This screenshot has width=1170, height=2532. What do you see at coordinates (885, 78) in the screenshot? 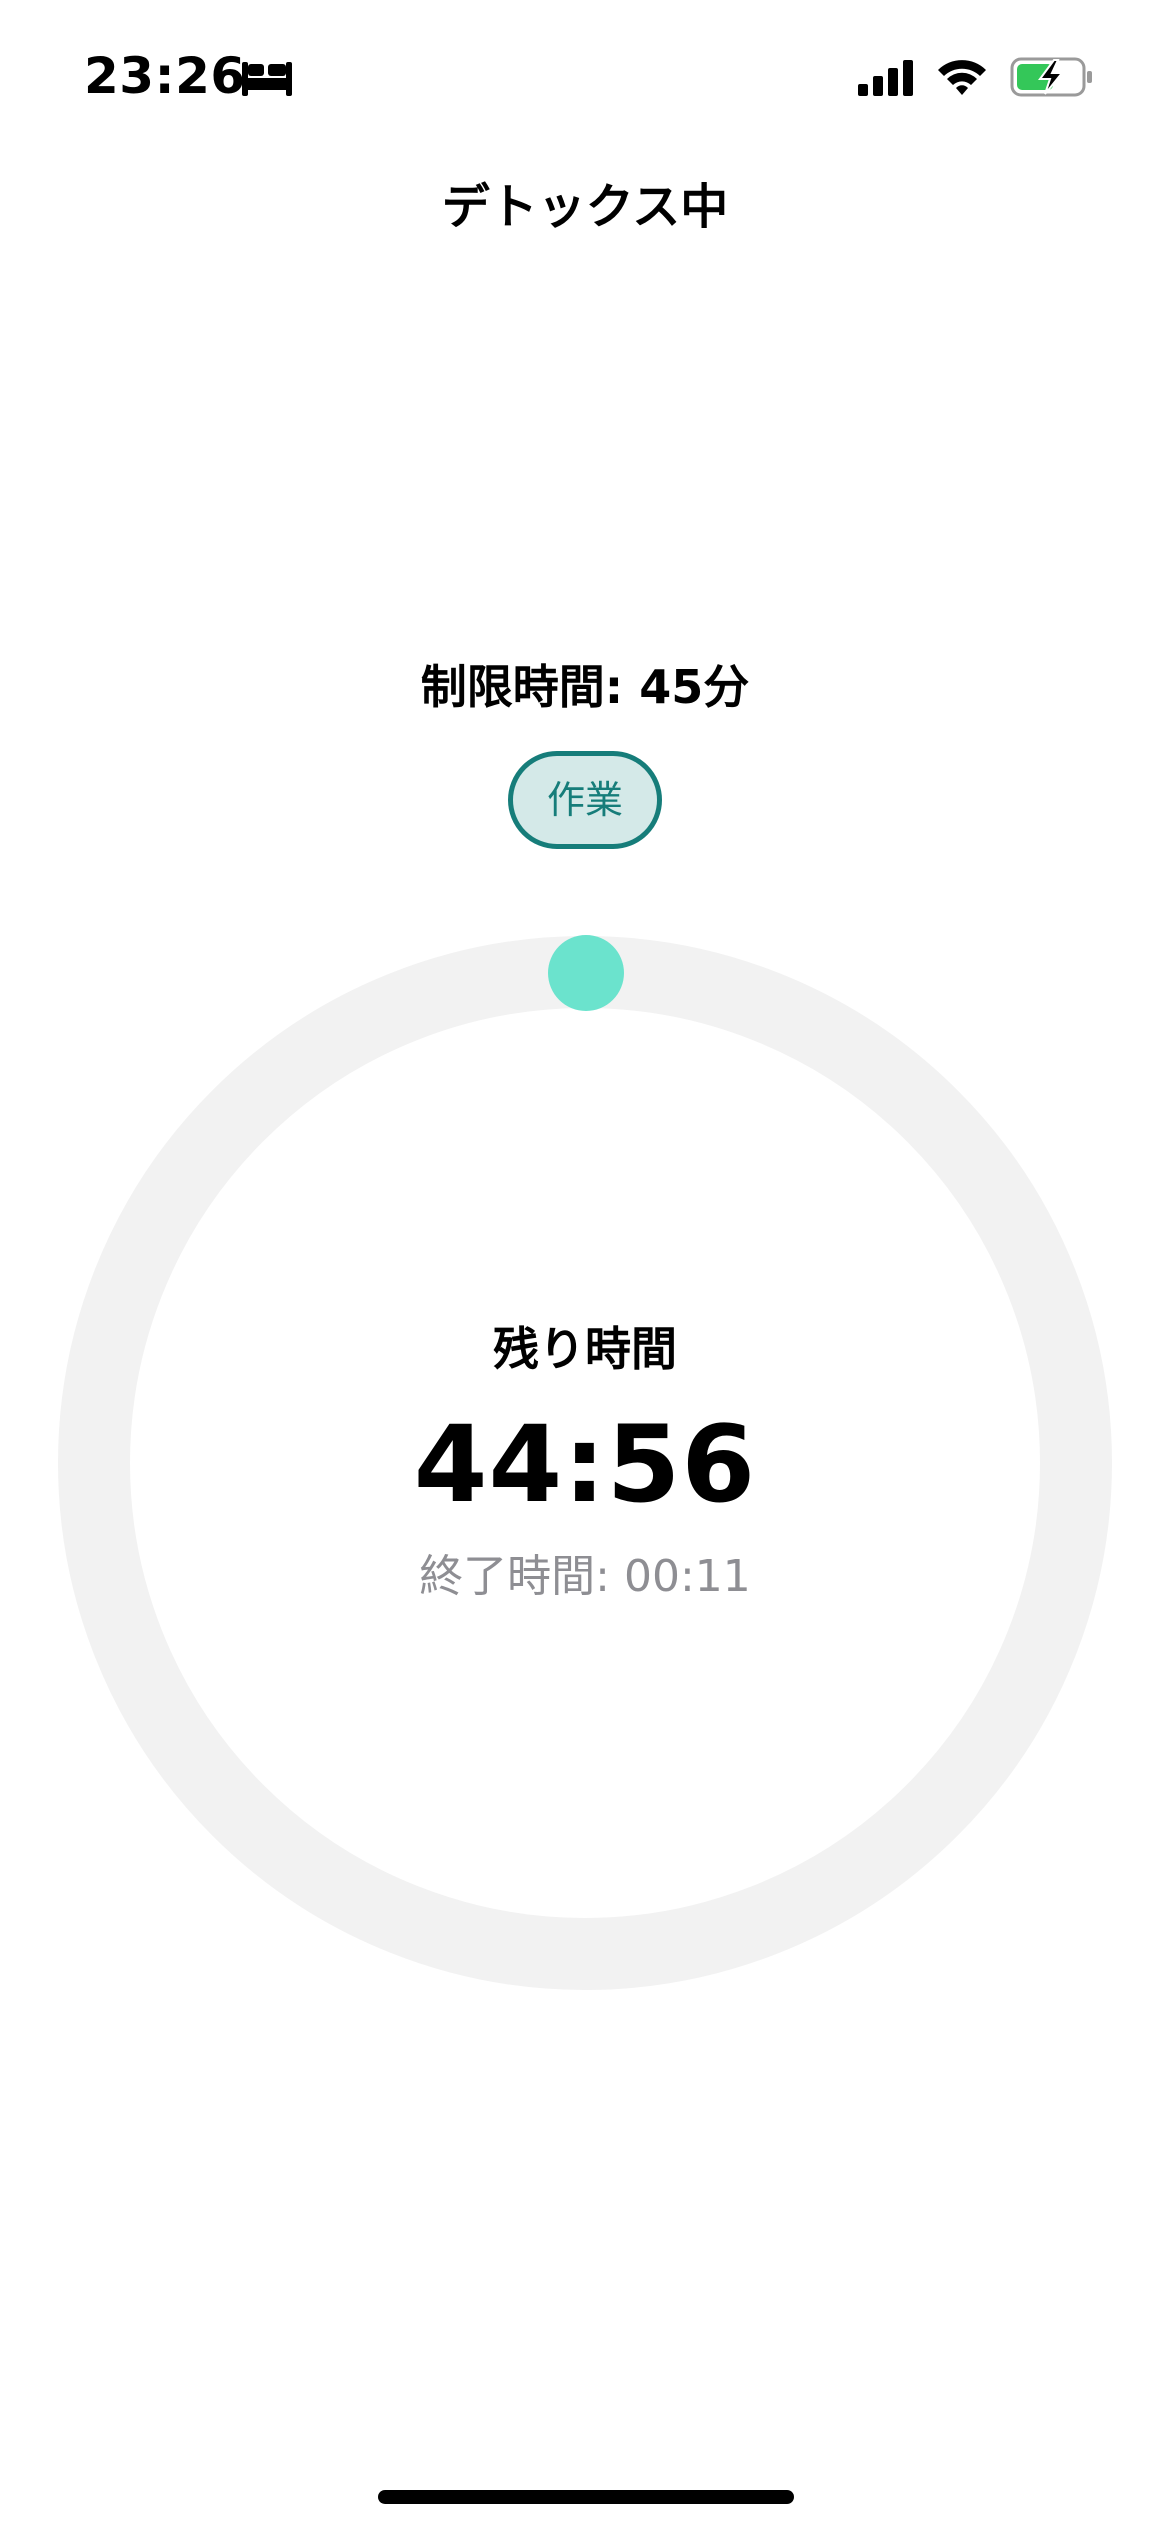
I see `cellular-signal-icon` at bounding box center [885, 78].